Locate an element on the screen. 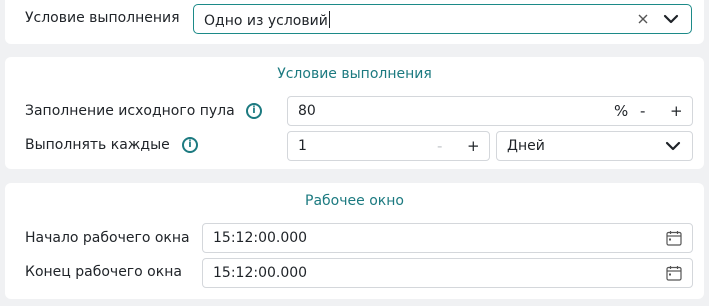 This screenshot has width=709, height=306. work-window-title: Рабочее окно is located at coordinates (354, 201).